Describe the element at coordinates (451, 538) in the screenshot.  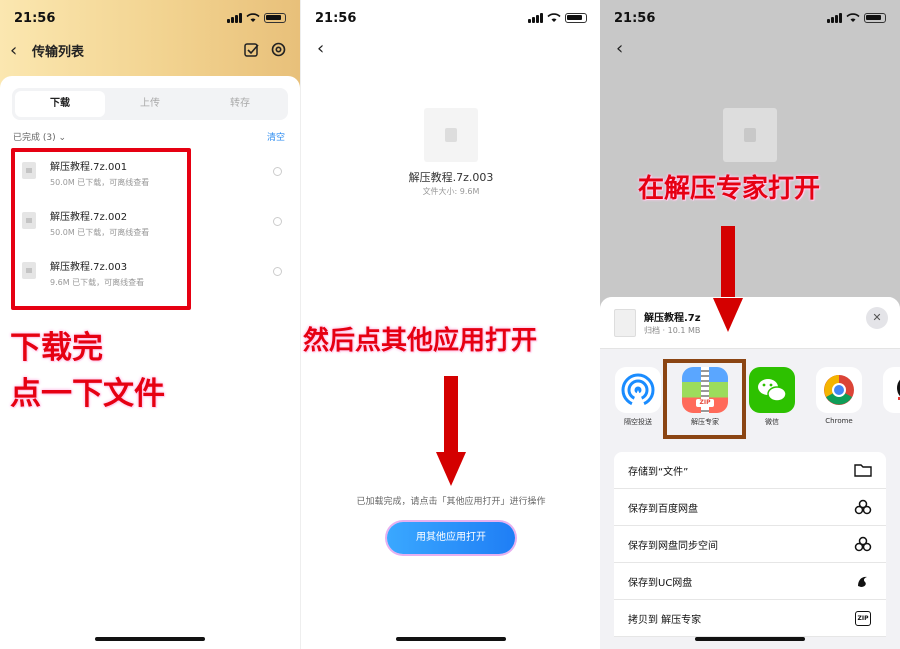
I see `open-with-other-app-button: 用其他应用打开` at that location.